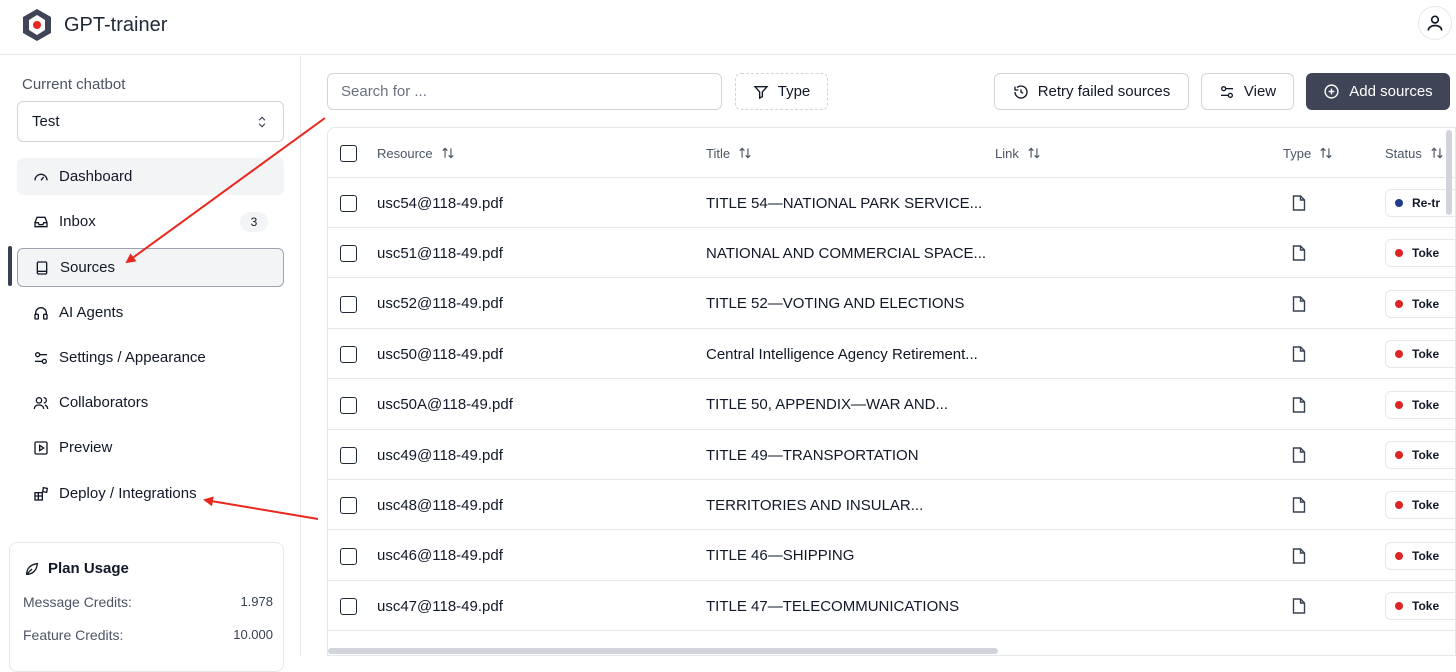 The height and width of the screenshot is (672, 1456). I want to click on sidebar-item-ai-agents: AI Agents, so click(150, 312).